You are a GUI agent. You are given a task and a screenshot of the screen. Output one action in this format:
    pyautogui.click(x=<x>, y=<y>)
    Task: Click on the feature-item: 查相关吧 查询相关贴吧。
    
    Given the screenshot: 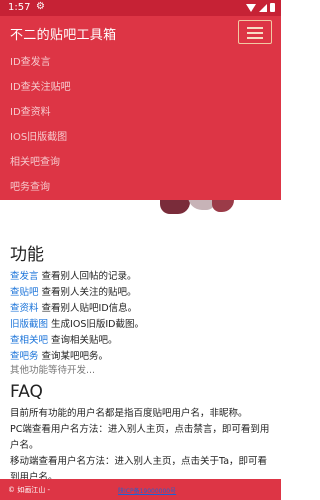 What is the action you would take?
    pyautogui.click(x=64, y=339)
    